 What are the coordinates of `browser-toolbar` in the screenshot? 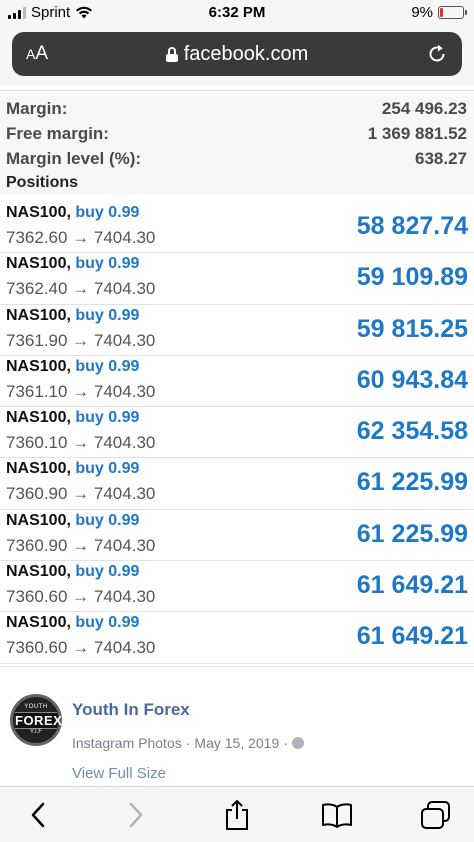 It's located at (237, 814).